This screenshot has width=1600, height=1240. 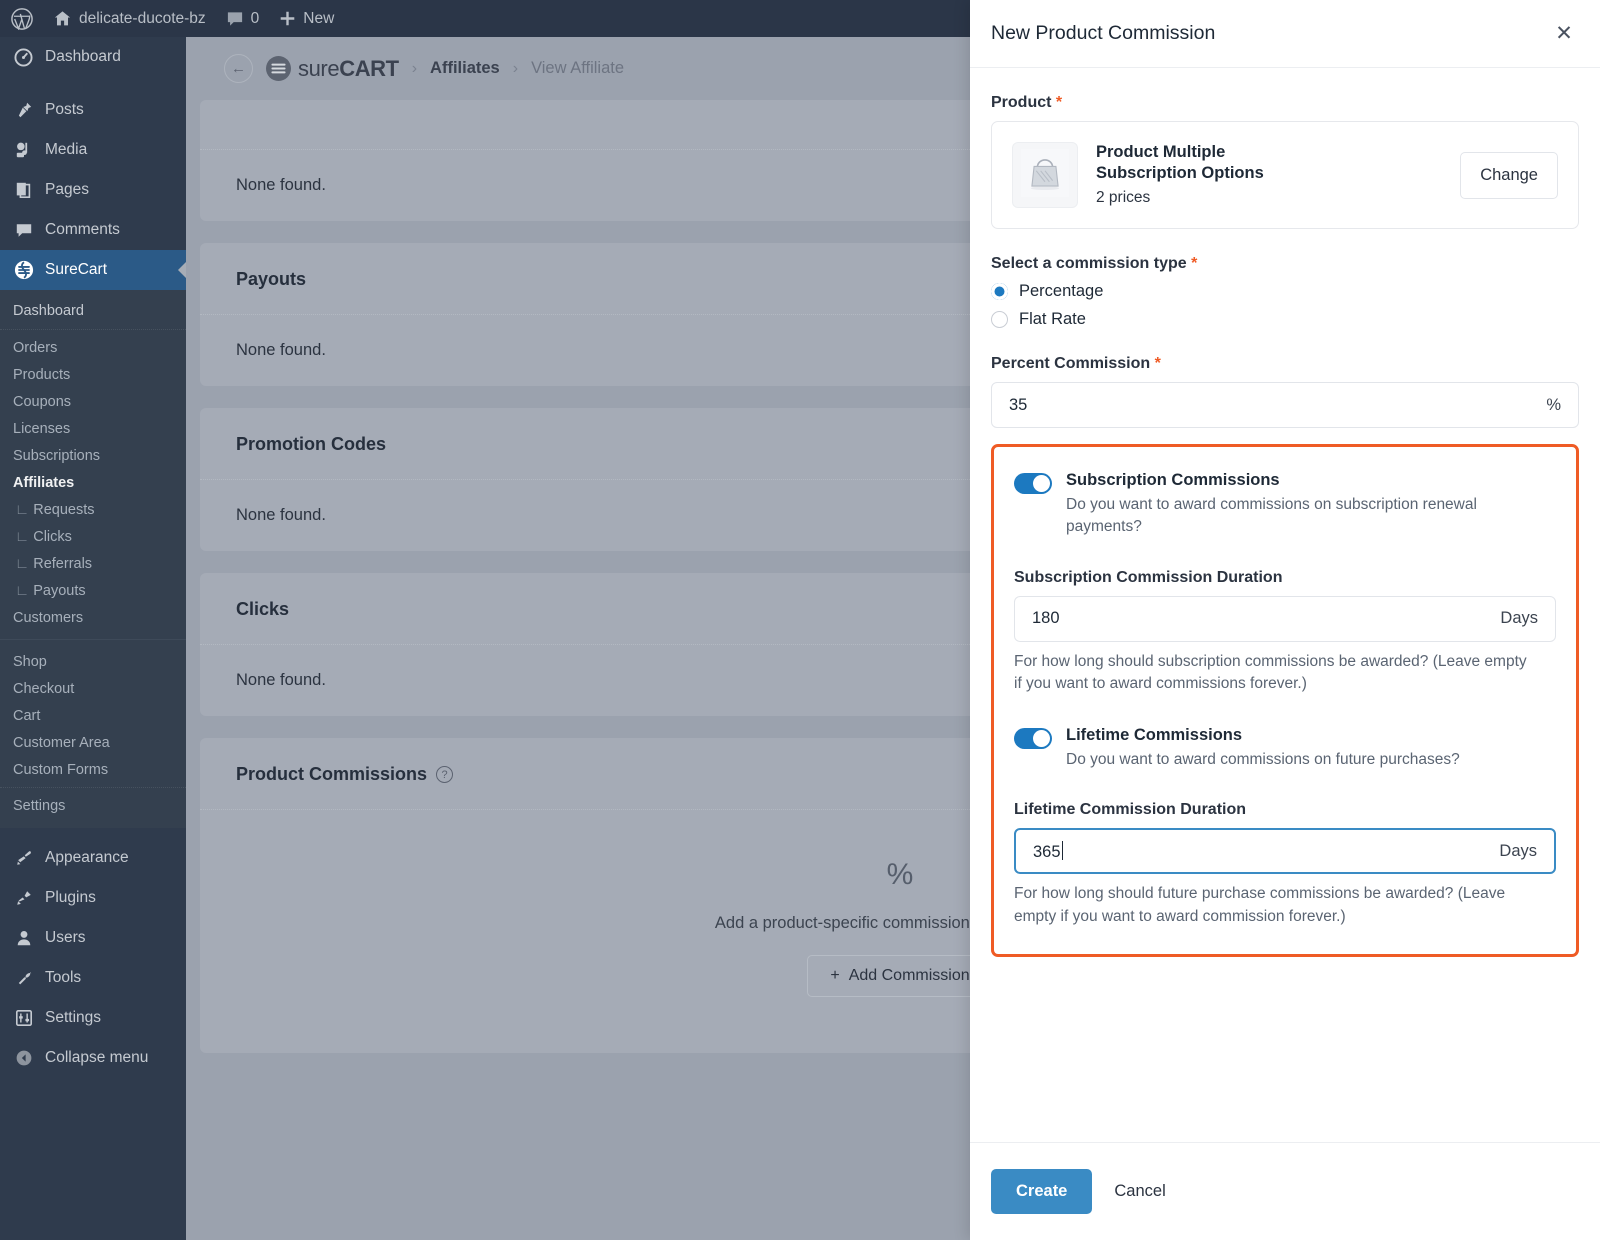 I want to click on product-prices-count: 2 prices, so click(x=1123, y=197).